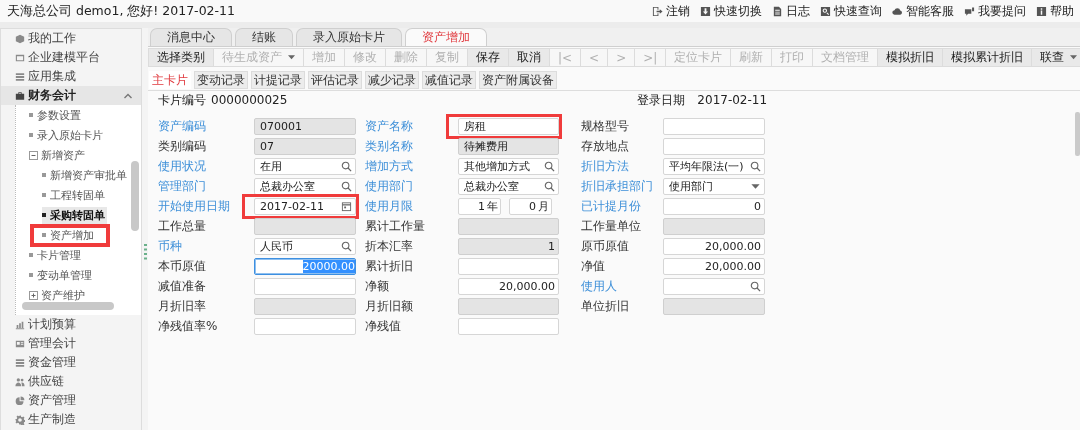 The width and height of the screenshot is (1080, 430). Describe the element at coordinates (191, 37) in the screenshot. I see `tab: 消息中心` at that location.